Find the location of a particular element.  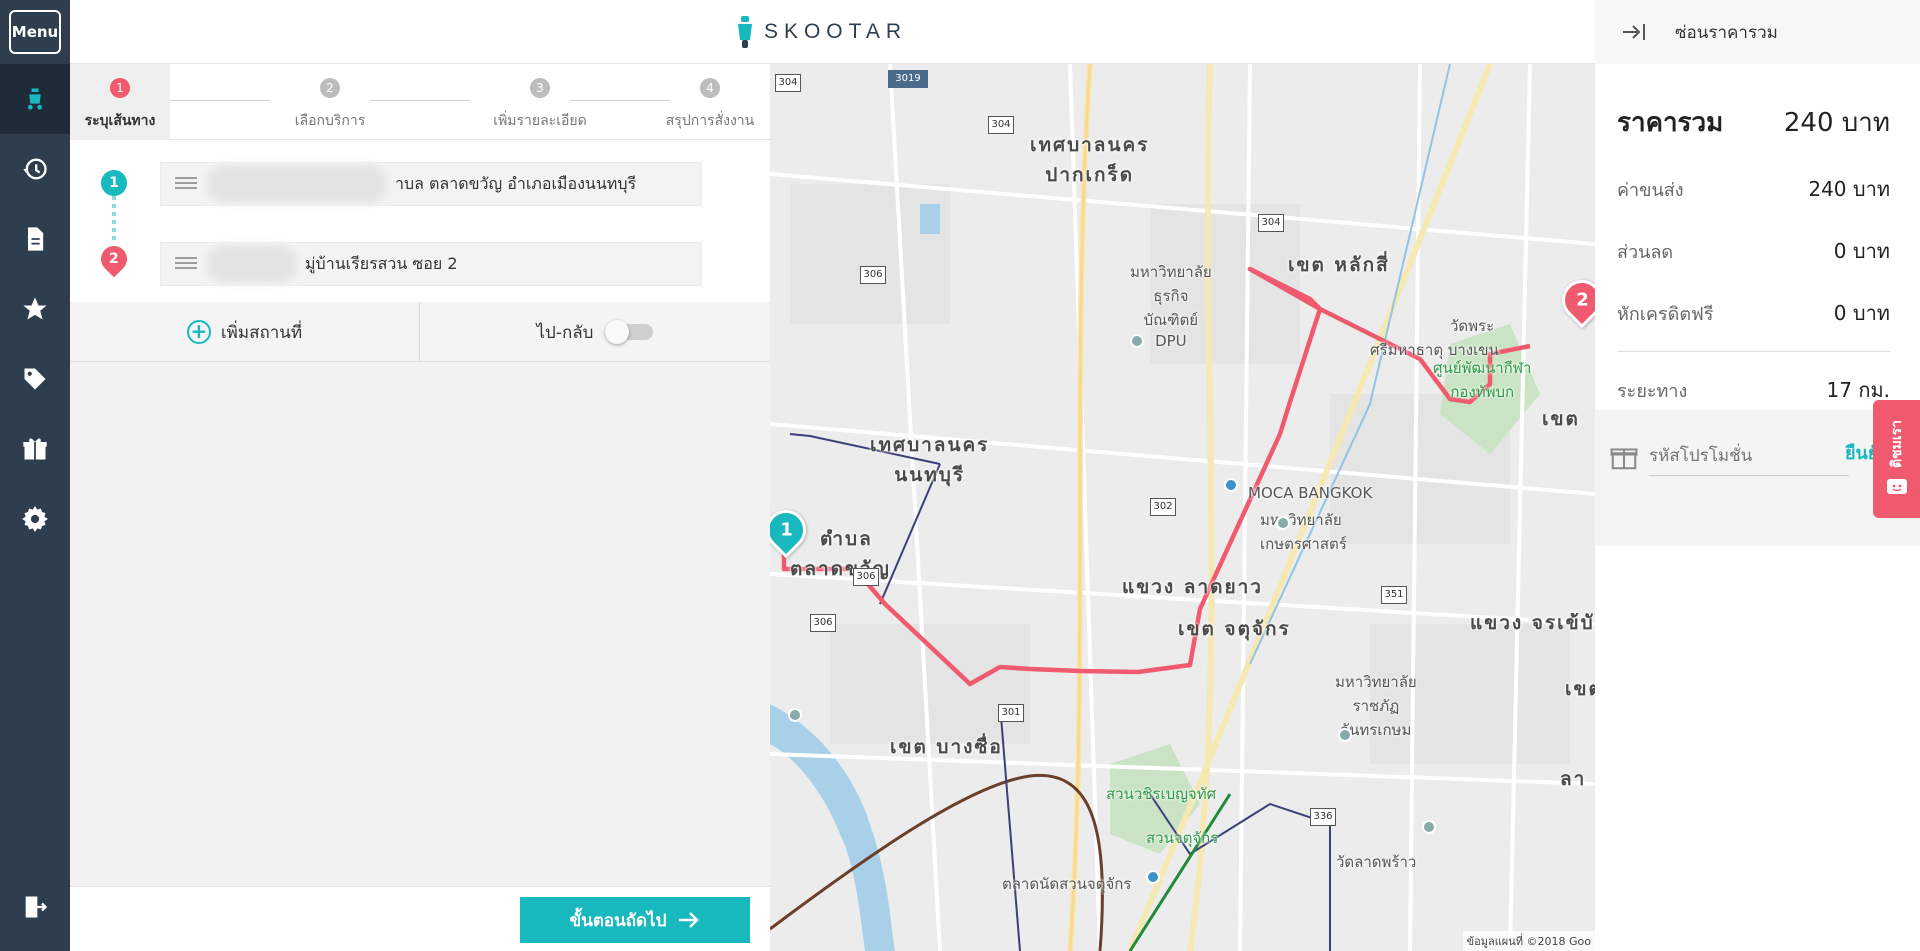

stop-connector is located at coordinates (114, 220).